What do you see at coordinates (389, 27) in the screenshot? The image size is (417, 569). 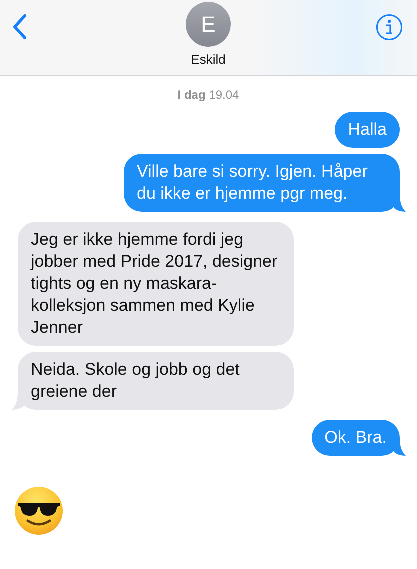 I see `info-button` at bounding box center [389, 27].